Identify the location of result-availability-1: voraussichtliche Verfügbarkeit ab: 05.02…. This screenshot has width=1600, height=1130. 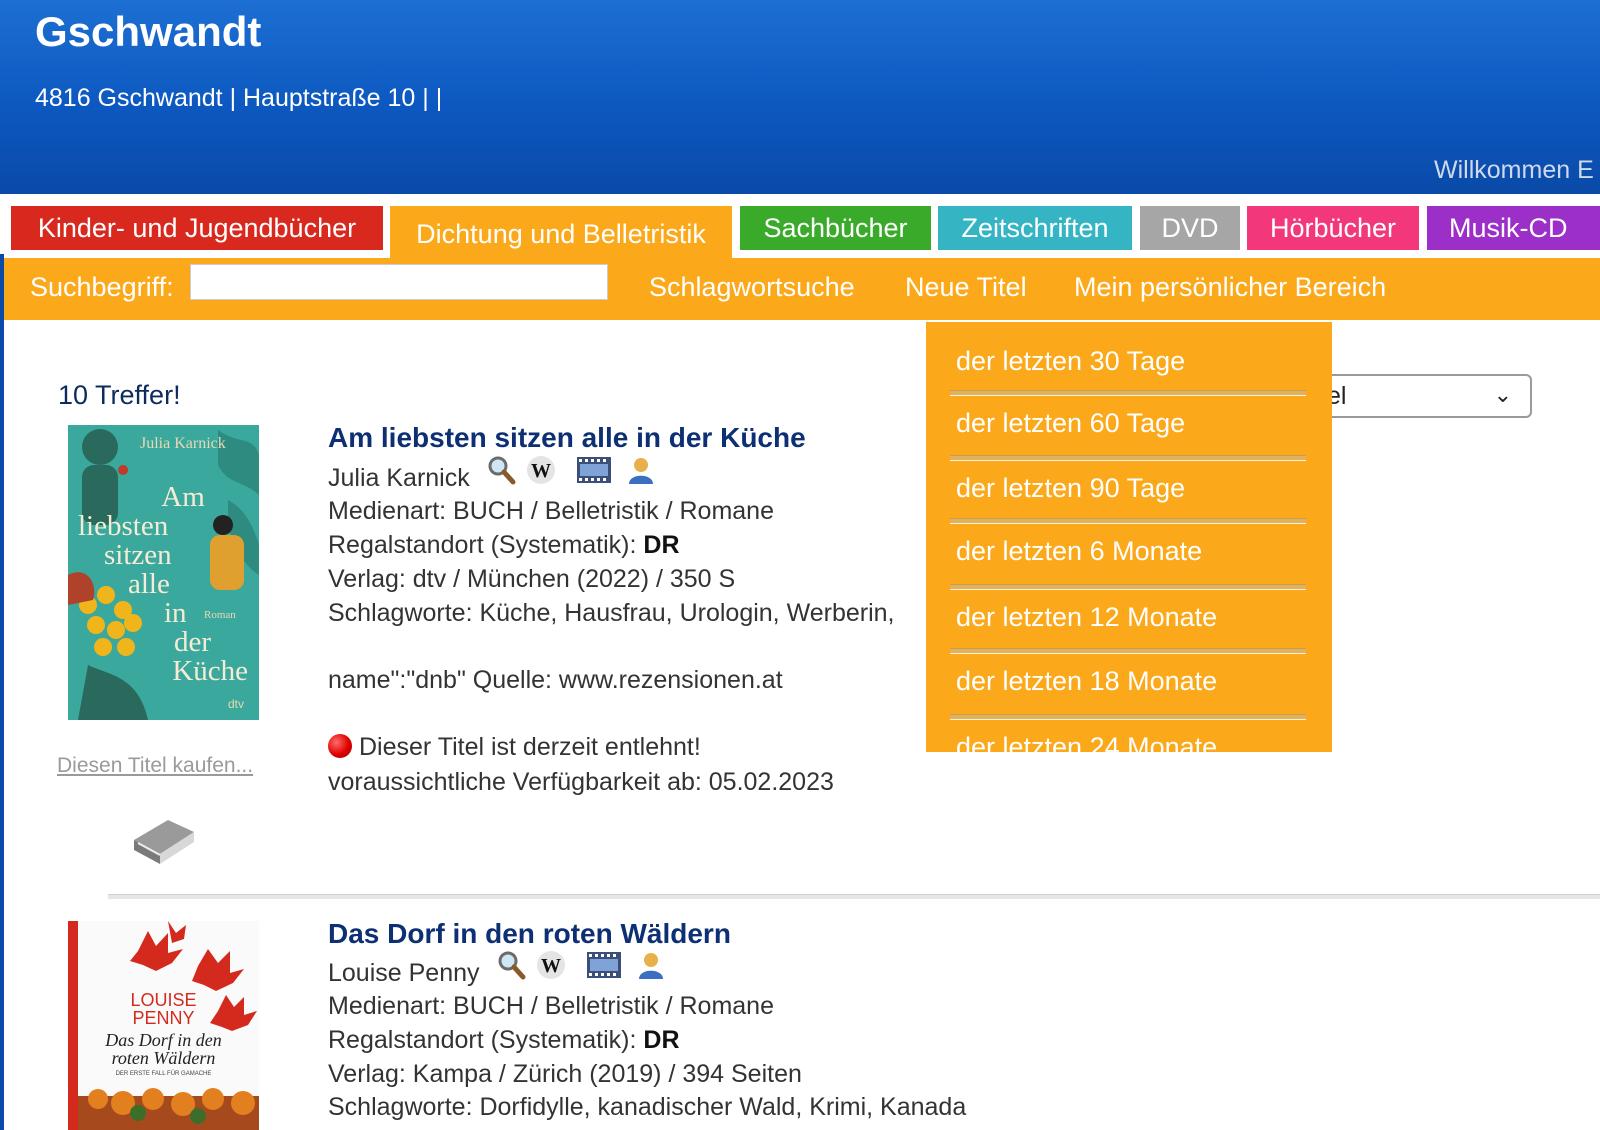
(581, 782).